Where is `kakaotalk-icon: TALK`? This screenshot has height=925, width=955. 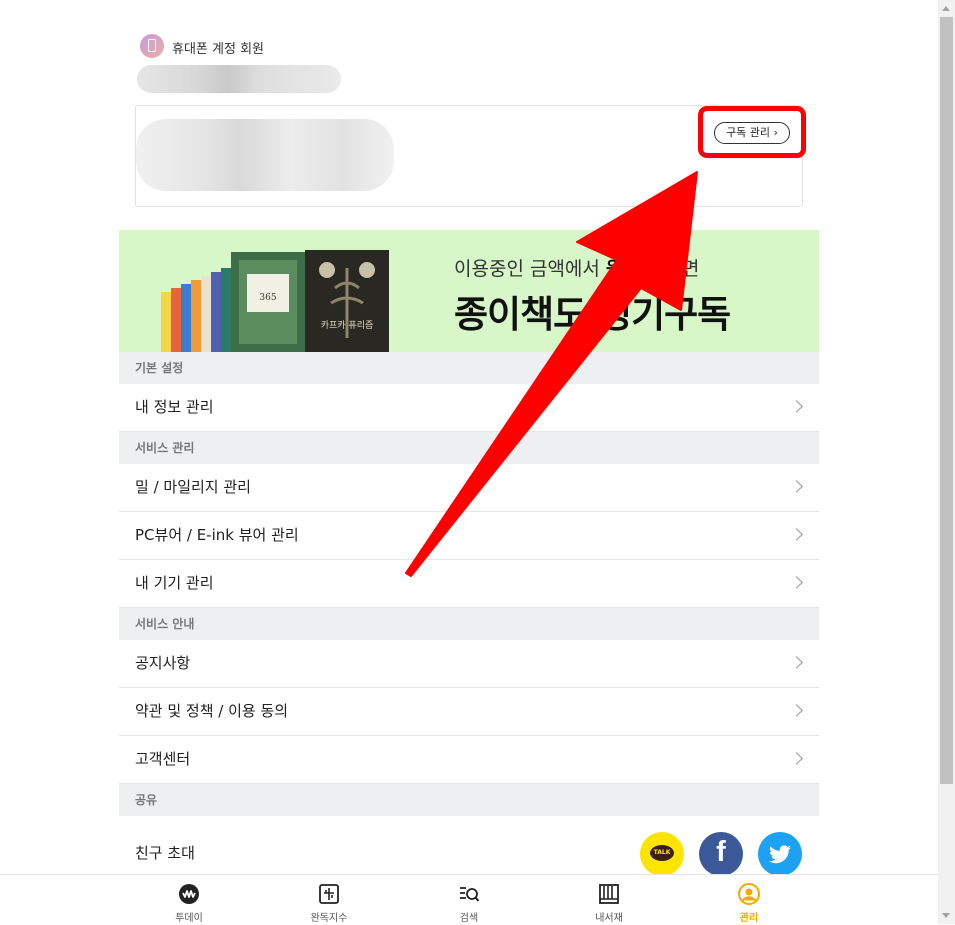 kakaotalk-icon: TALK is located at coordinates (662, 854).